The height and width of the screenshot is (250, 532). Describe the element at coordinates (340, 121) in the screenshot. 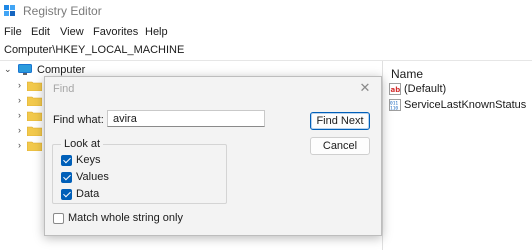

I see `find-next-button: Find Next` at that location.